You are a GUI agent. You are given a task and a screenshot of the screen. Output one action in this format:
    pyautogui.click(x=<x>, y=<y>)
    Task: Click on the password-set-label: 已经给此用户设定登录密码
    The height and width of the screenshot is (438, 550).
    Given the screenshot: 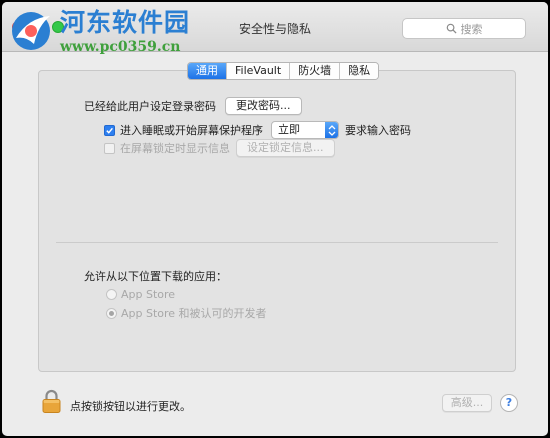 What is the action you would take?
    pyautogui.click(x=150, y=106)
    